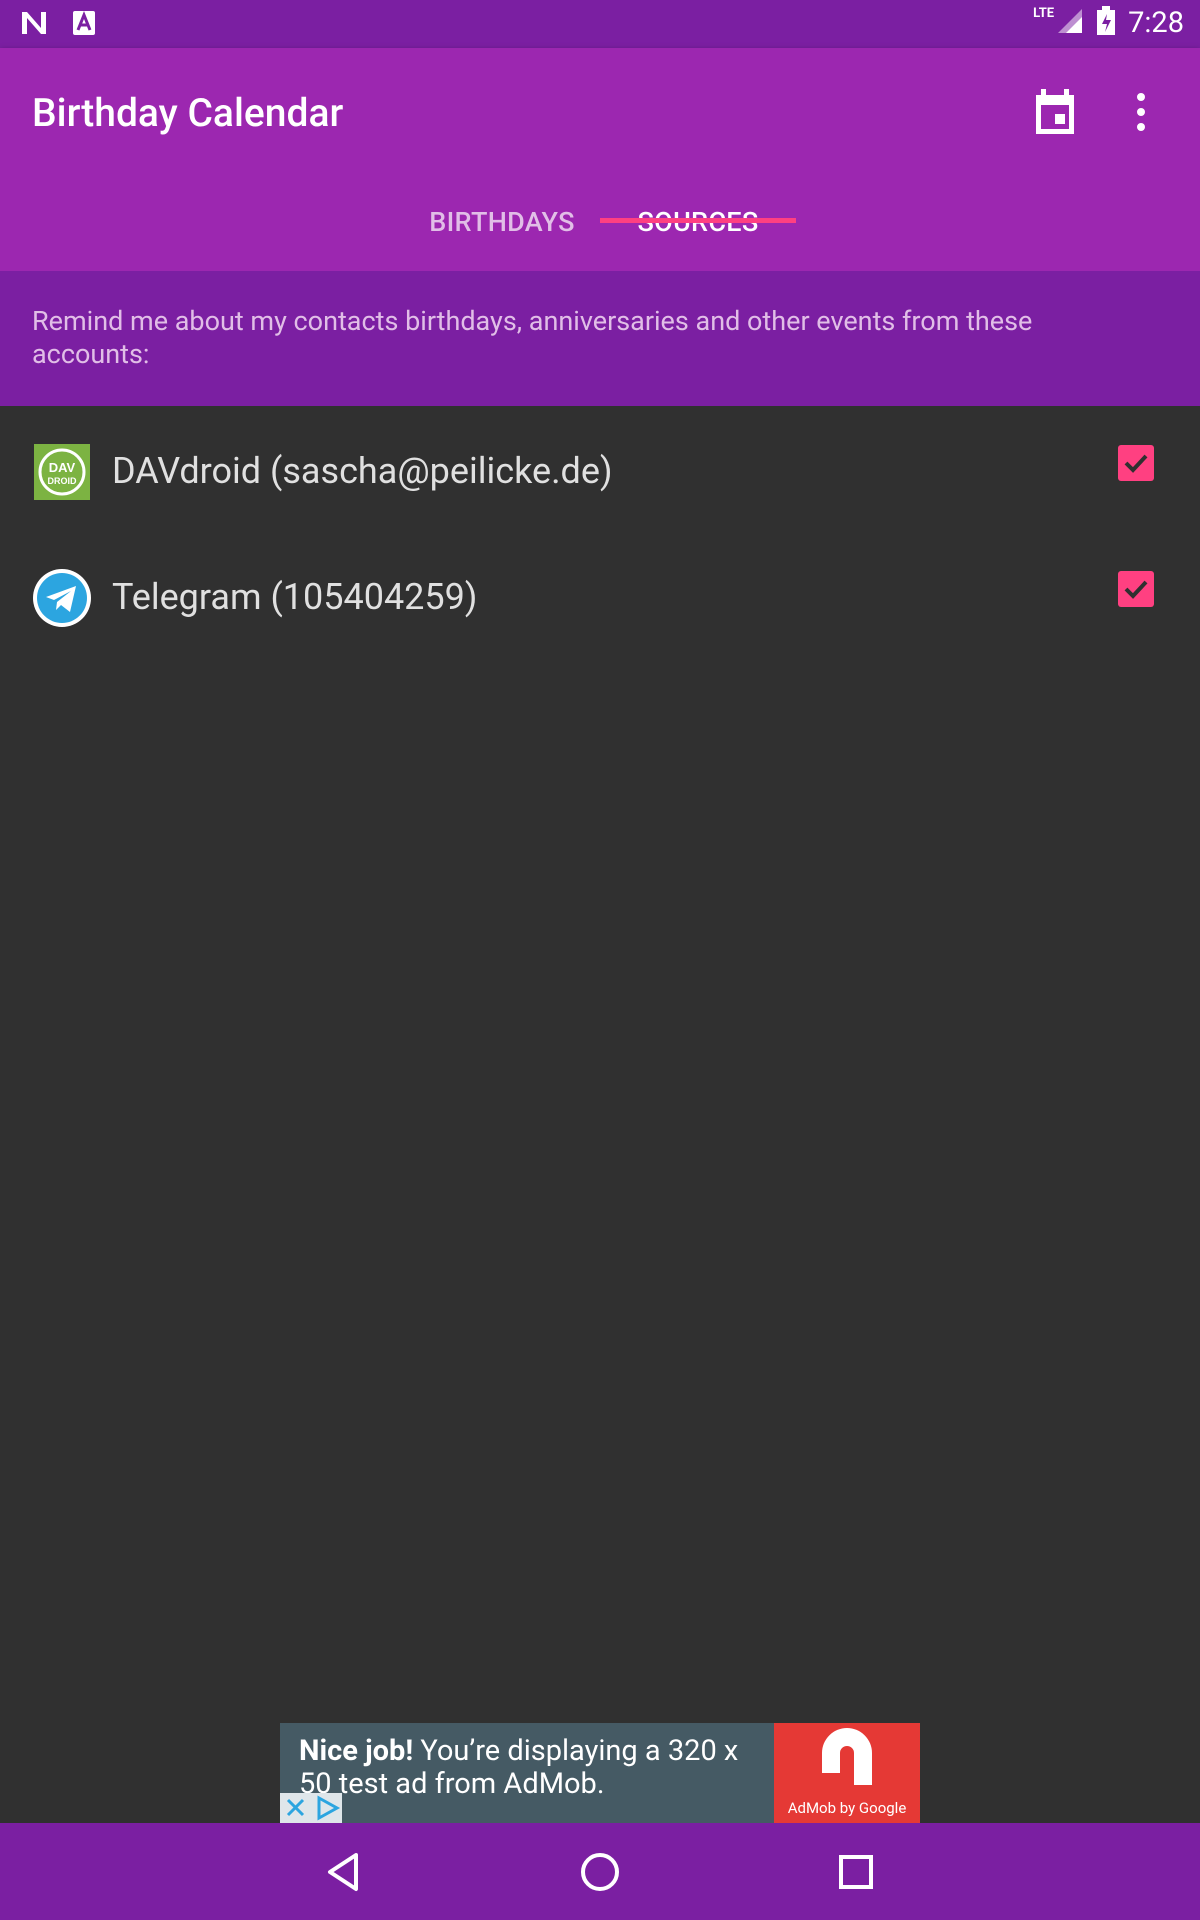 The height and width of the screenshot is (1920, 1200). What do you see at coordinates (1106, 23) in the screenshot?
I see `battery-icon` at bounding box center [1106, 23].